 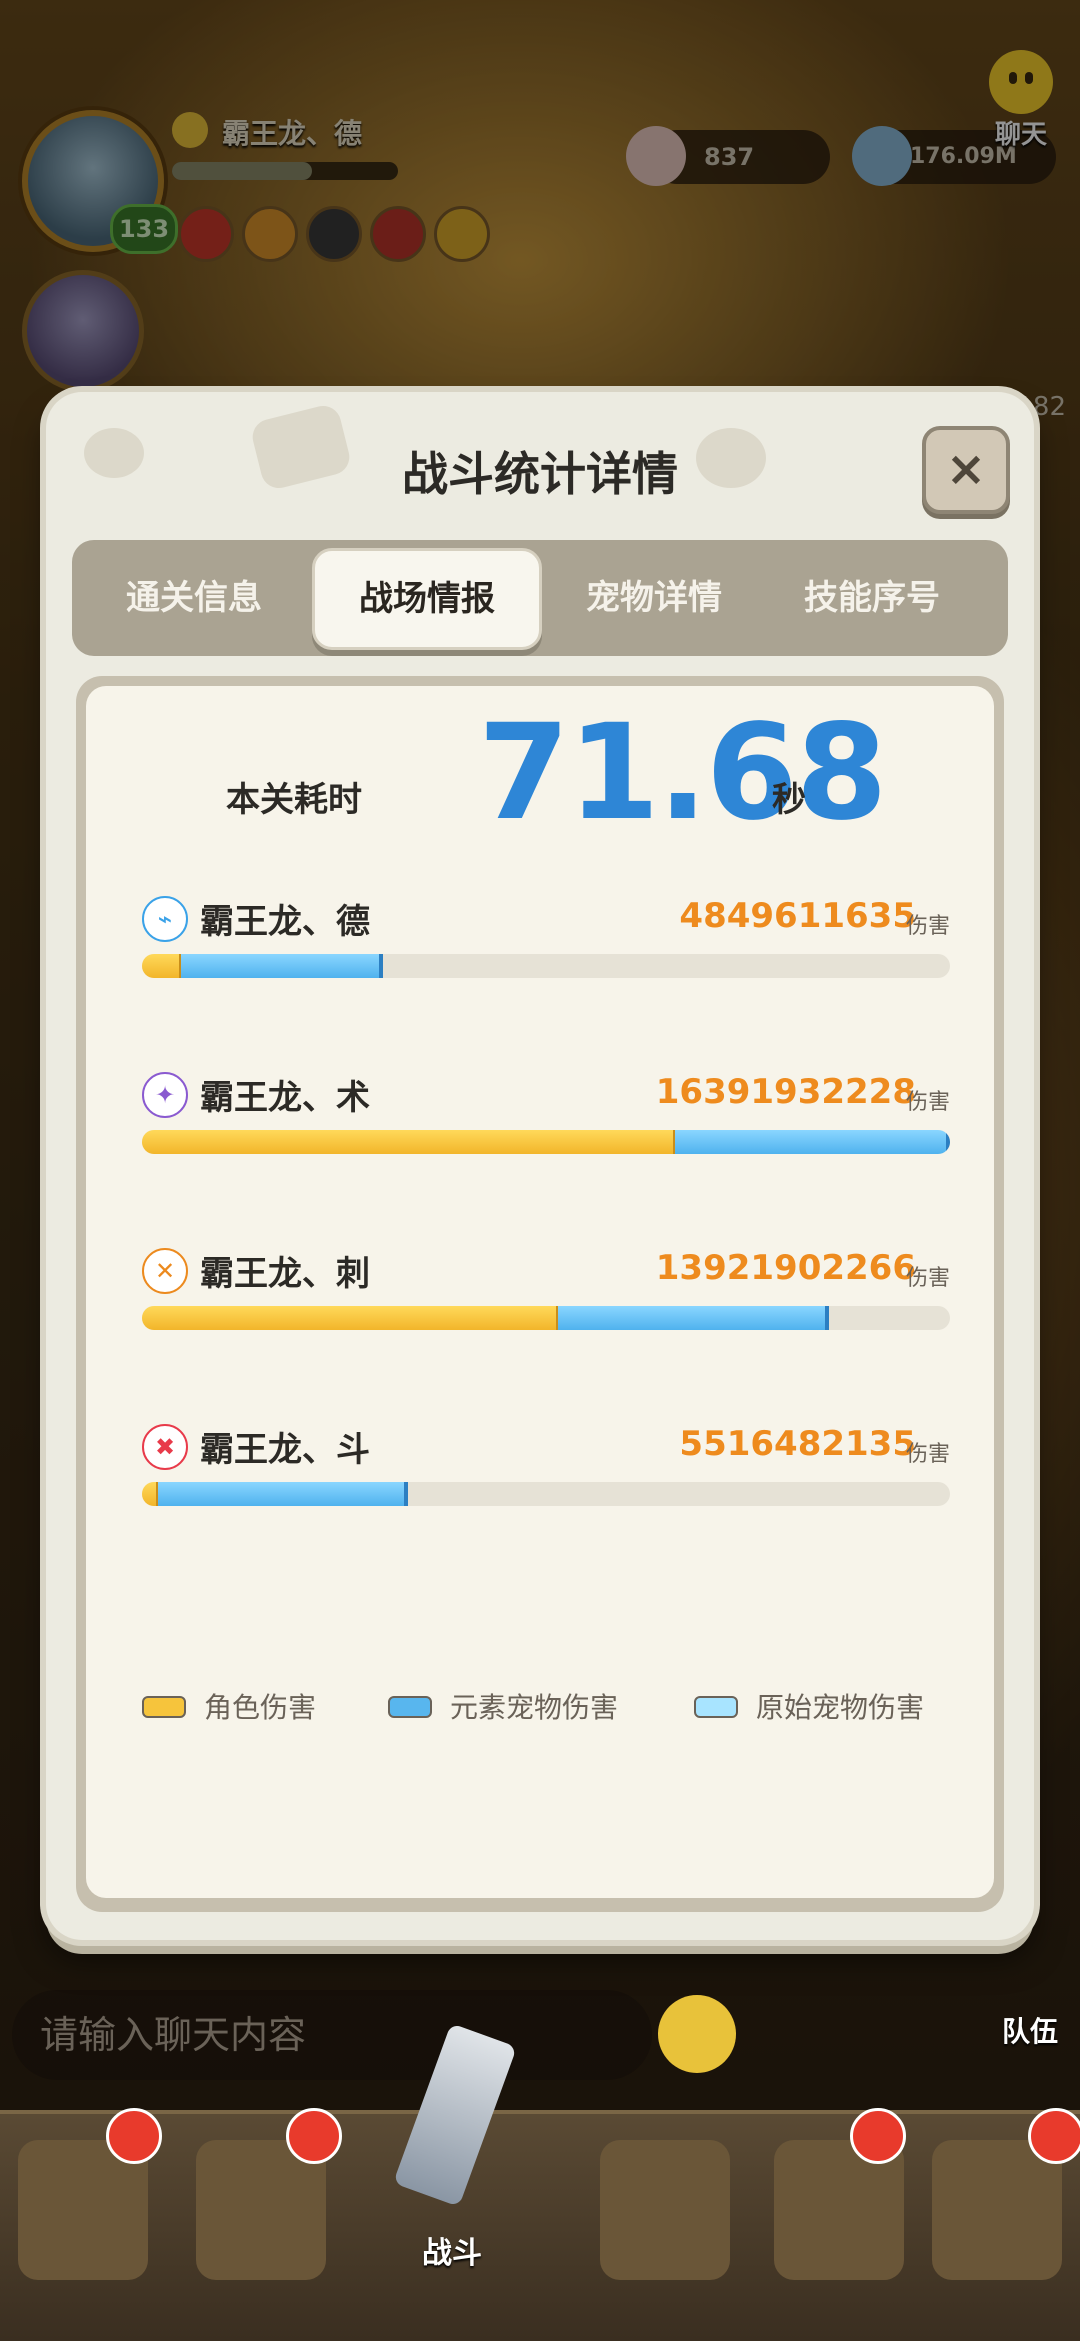 I want to click on sword-icon, so click(x=455, y=2115).